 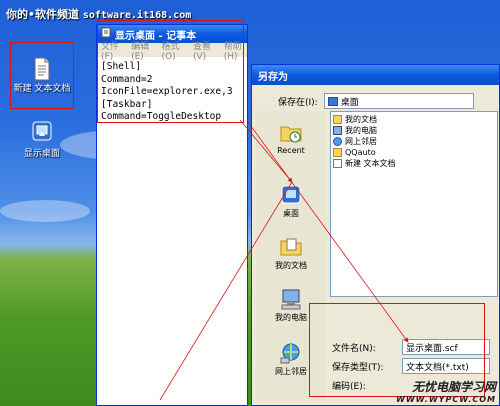 What do you see at coordinates (414, 152) in the screenshot?
I see `list-item: QQauto` at bounding box center [414, 152].